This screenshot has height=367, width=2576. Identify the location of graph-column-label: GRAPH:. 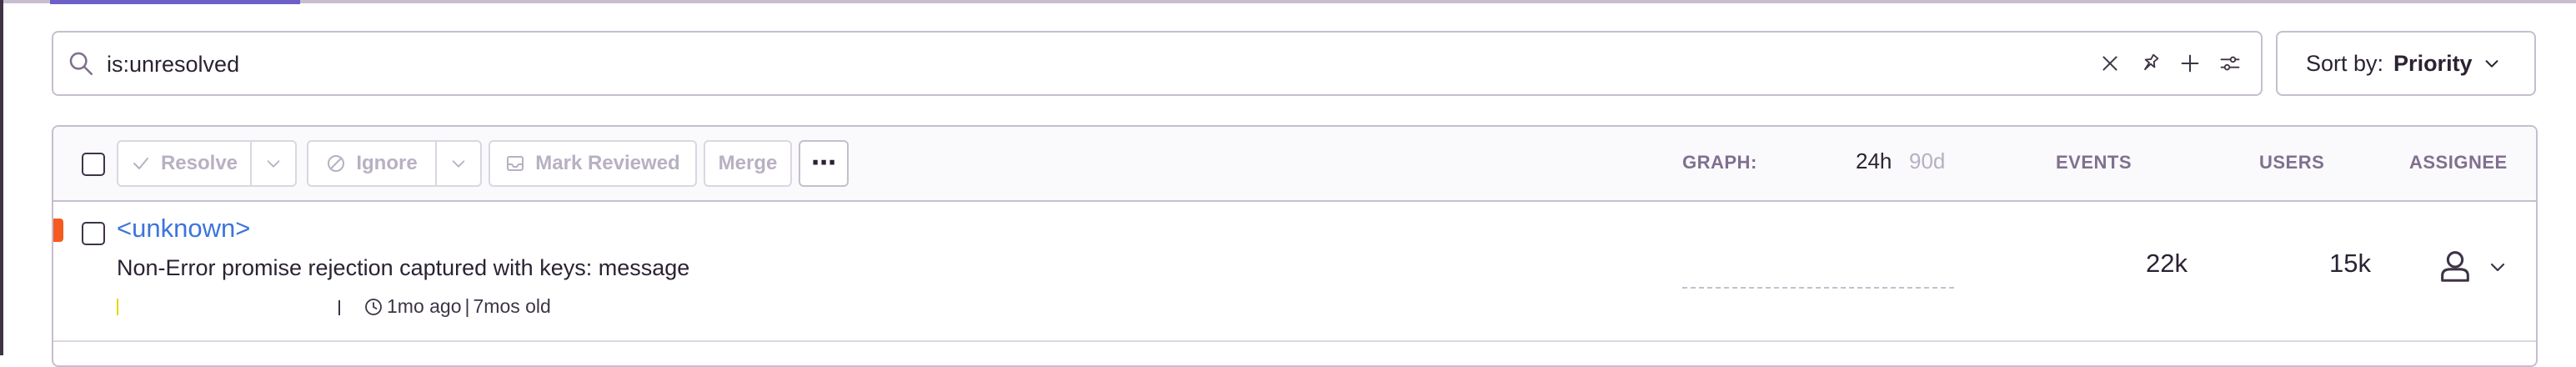
(1719, 162).